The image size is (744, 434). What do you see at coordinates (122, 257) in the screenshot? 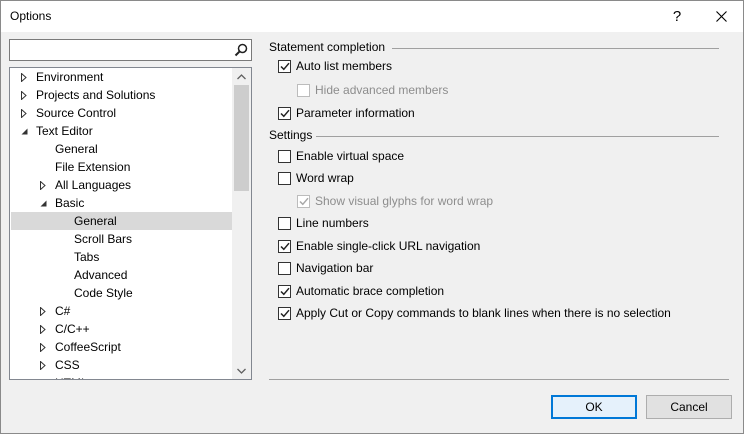
I see `tree-item: Tabs` at bounding box center [122, 257].